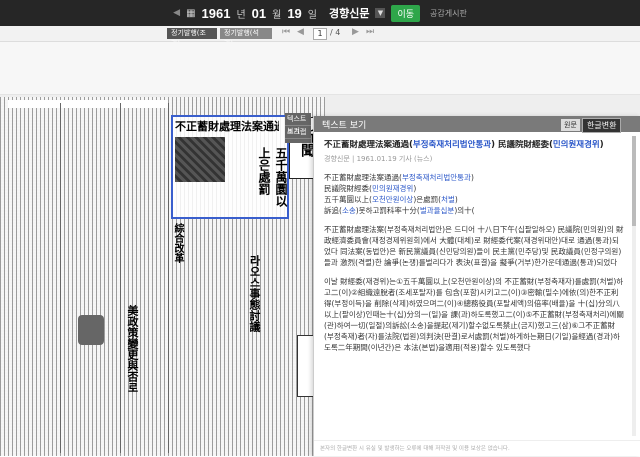 The height and width of the screenshot is (457, 640). What do you see at coordinates (344, 126) in the screenshot?
I see `panel-title: 텍스트 보기` at bounding box center [344, 126].